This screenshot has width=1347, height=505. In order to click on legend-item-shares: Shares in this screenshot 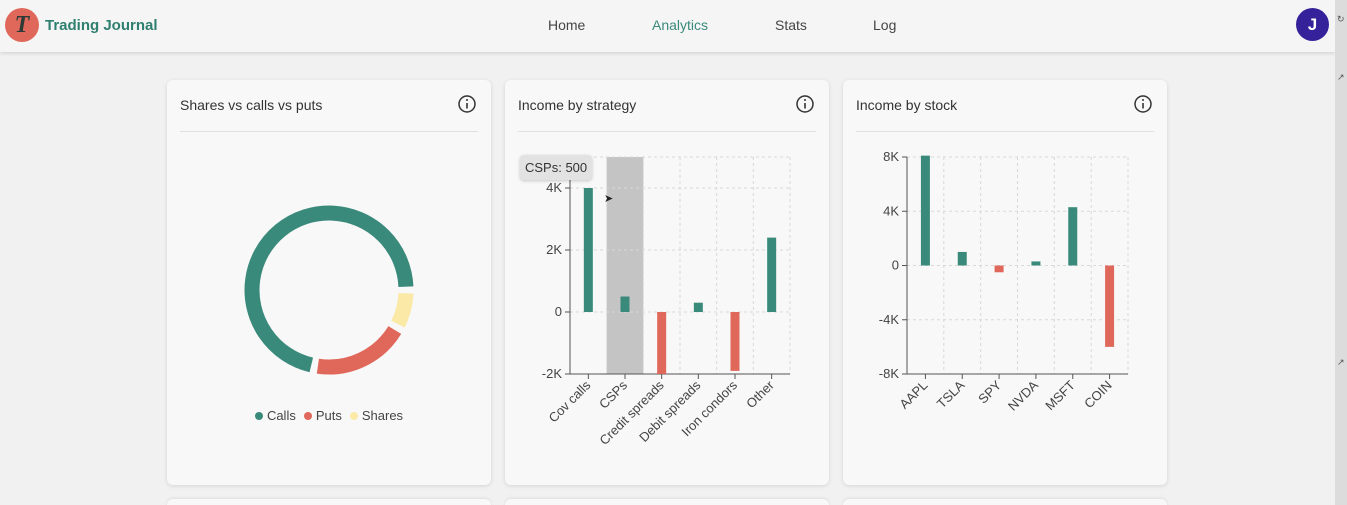, I will do `click(376, 415)`.